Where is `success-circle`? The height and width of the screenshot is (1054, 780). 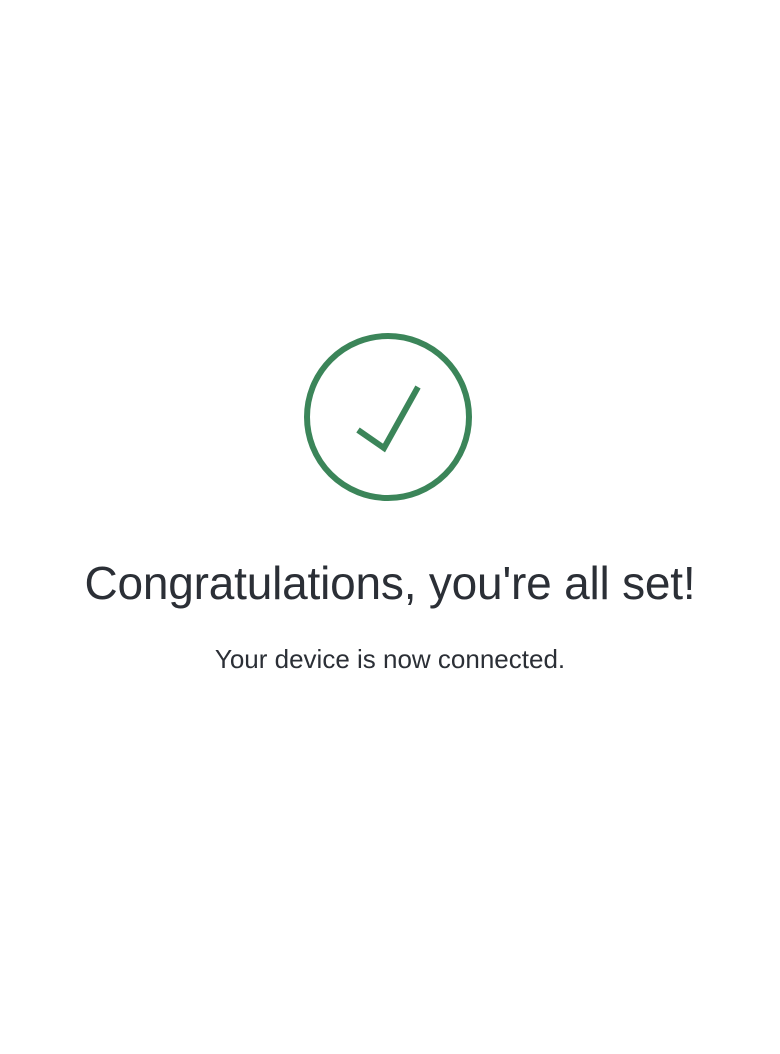 success-circle is located at coordinates (388, 417).